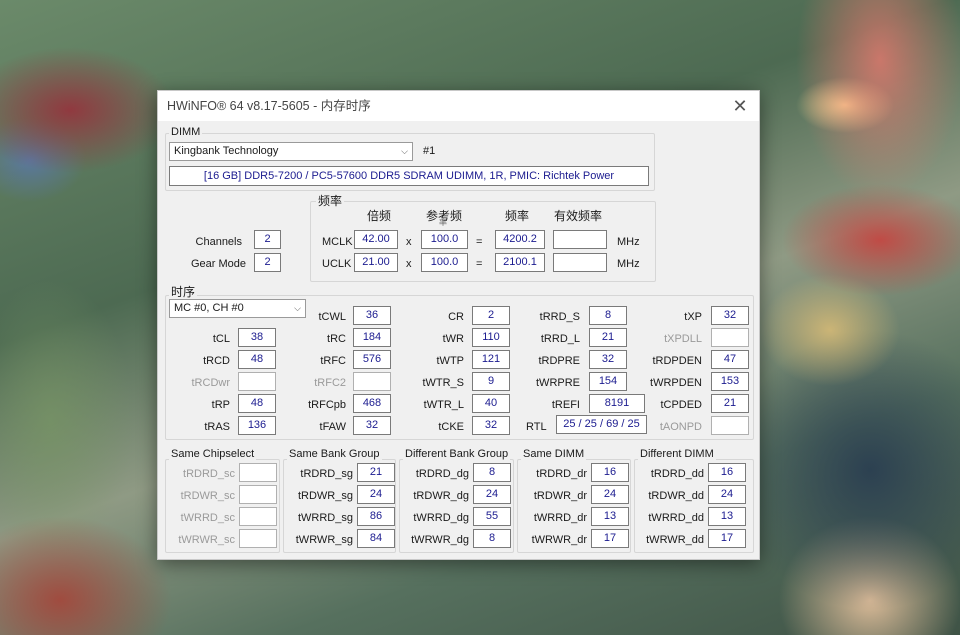 Image resolution: width=960 pixels, height=635 pixels. I want to click on timing-label: tREFI, so click(565, 405).